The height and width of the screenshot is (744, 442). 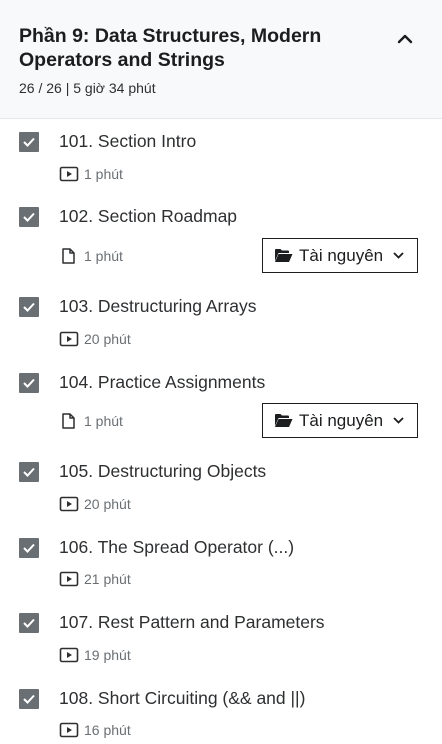 I want to click on lecture-title: 104. Practice Assignments, so click(x=162, y=382).